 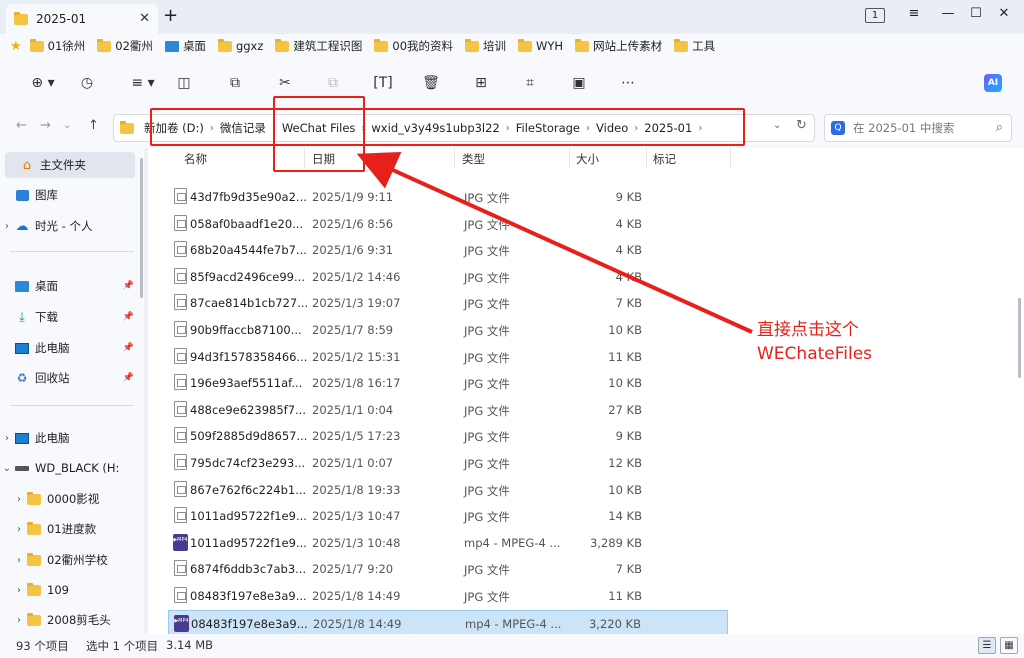 I want to click on annotation-line-2: WEChateFiles, so click(x=815, y=354).